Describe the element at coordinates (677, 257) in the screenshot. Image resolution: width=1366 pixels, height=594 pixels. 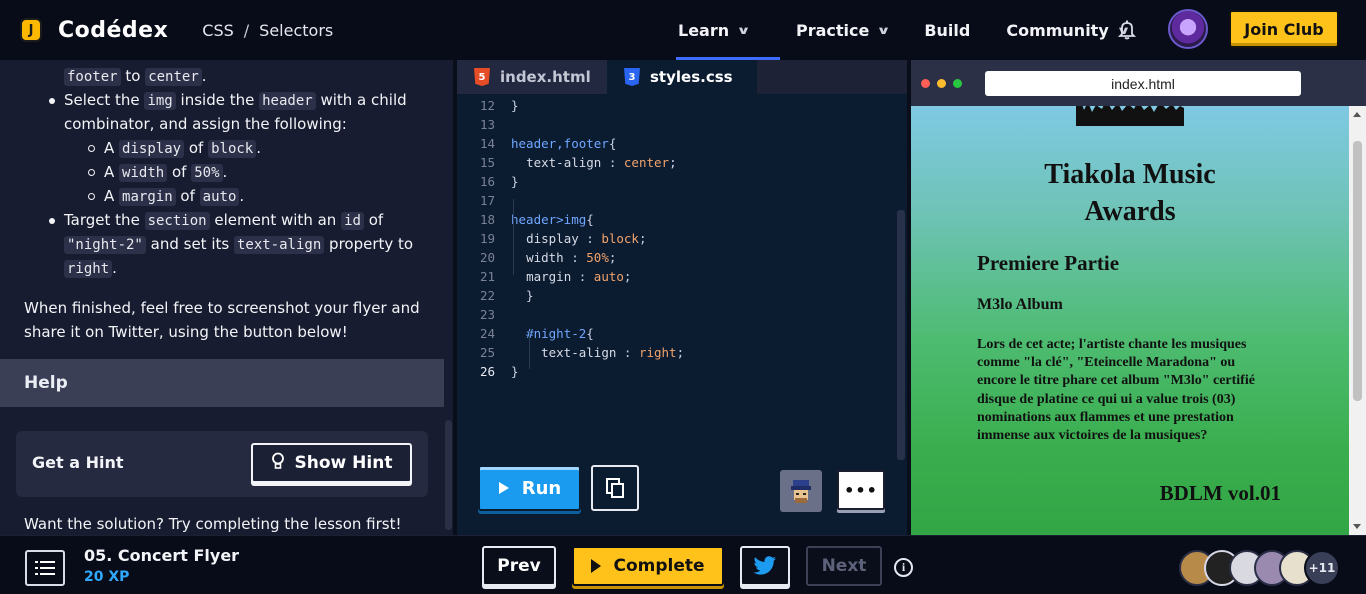
I see `code-line: 20 width : 50%;` at that location.